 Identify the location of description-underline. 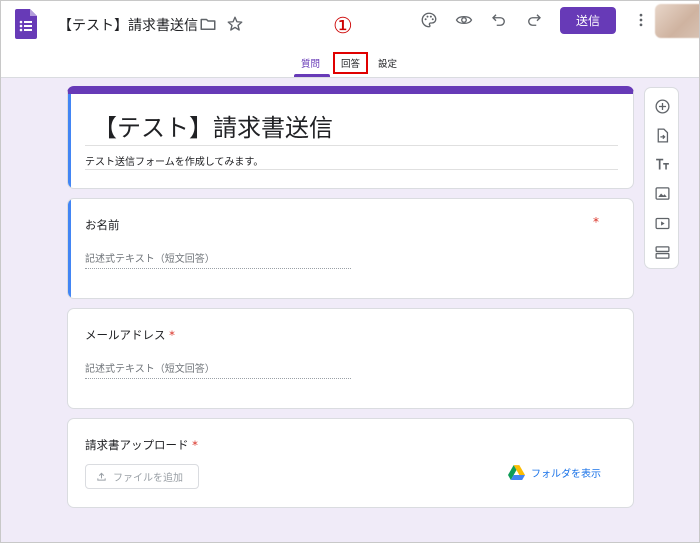
(351, 169).